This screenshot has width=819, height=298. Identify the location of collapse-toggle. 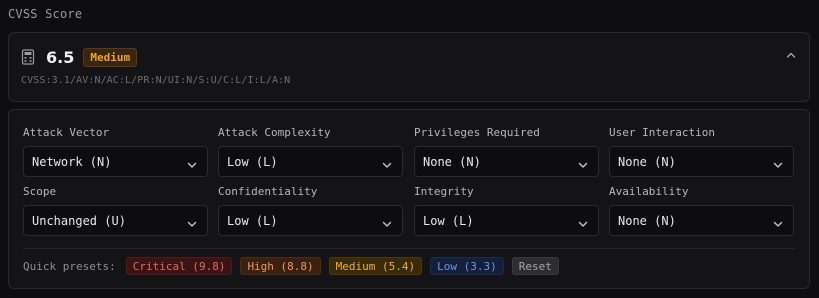
(791, 55).